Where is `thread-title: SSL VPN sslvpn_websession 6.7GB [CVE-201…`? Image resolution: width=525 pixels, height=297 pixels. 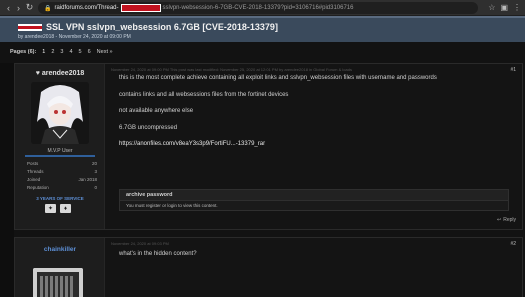 thread-title: SSL VPN sslvpn_websession 6.7GB [CVE-201… is located at coordinates (162, 27).